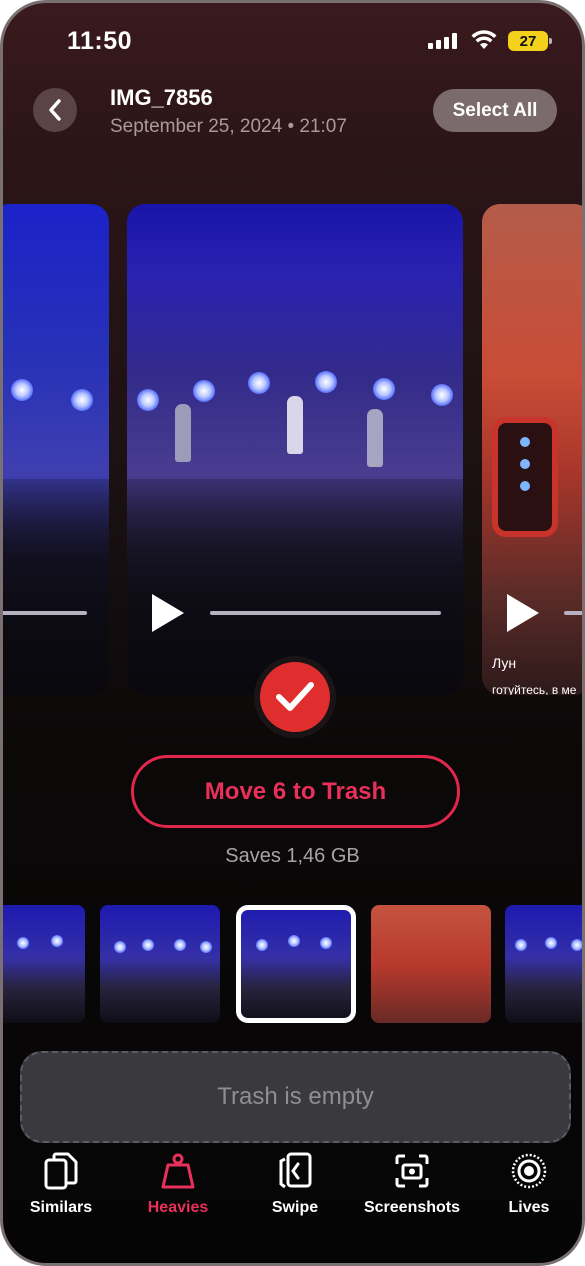 The width and height of the screenshot is (585, 1266). I want to click on status-bar: 11:50 27, so click(292, 39).